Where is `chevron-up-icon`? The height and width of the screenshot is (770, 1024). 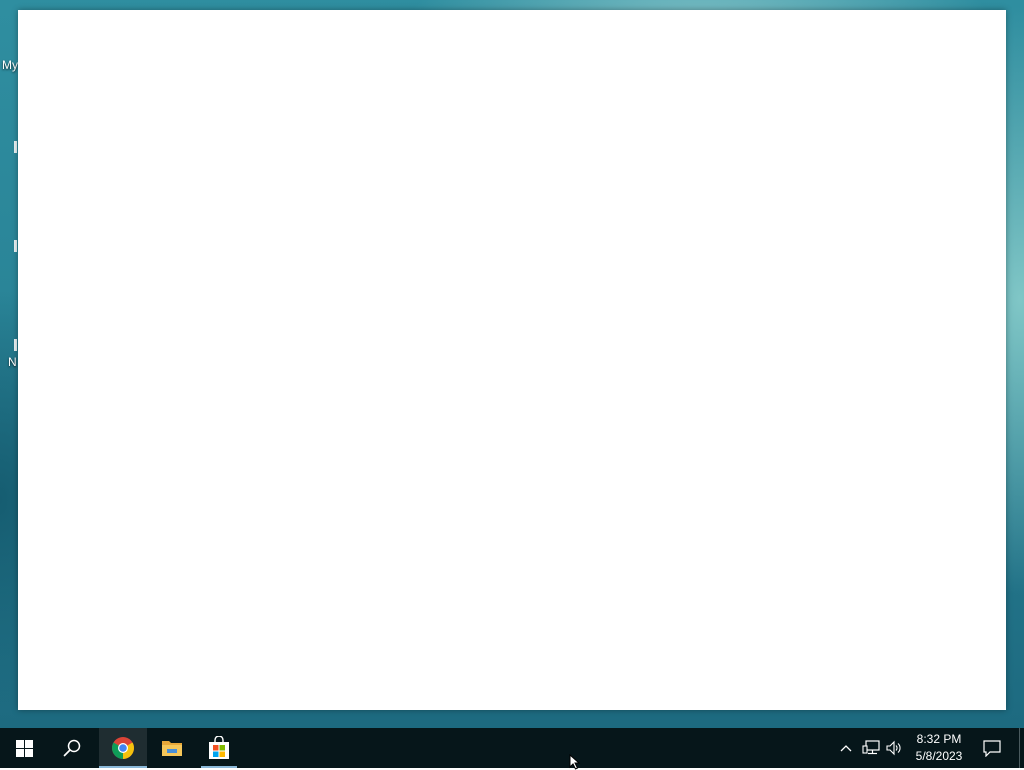
chevron-up-icon is located at coordinates (846, 748).